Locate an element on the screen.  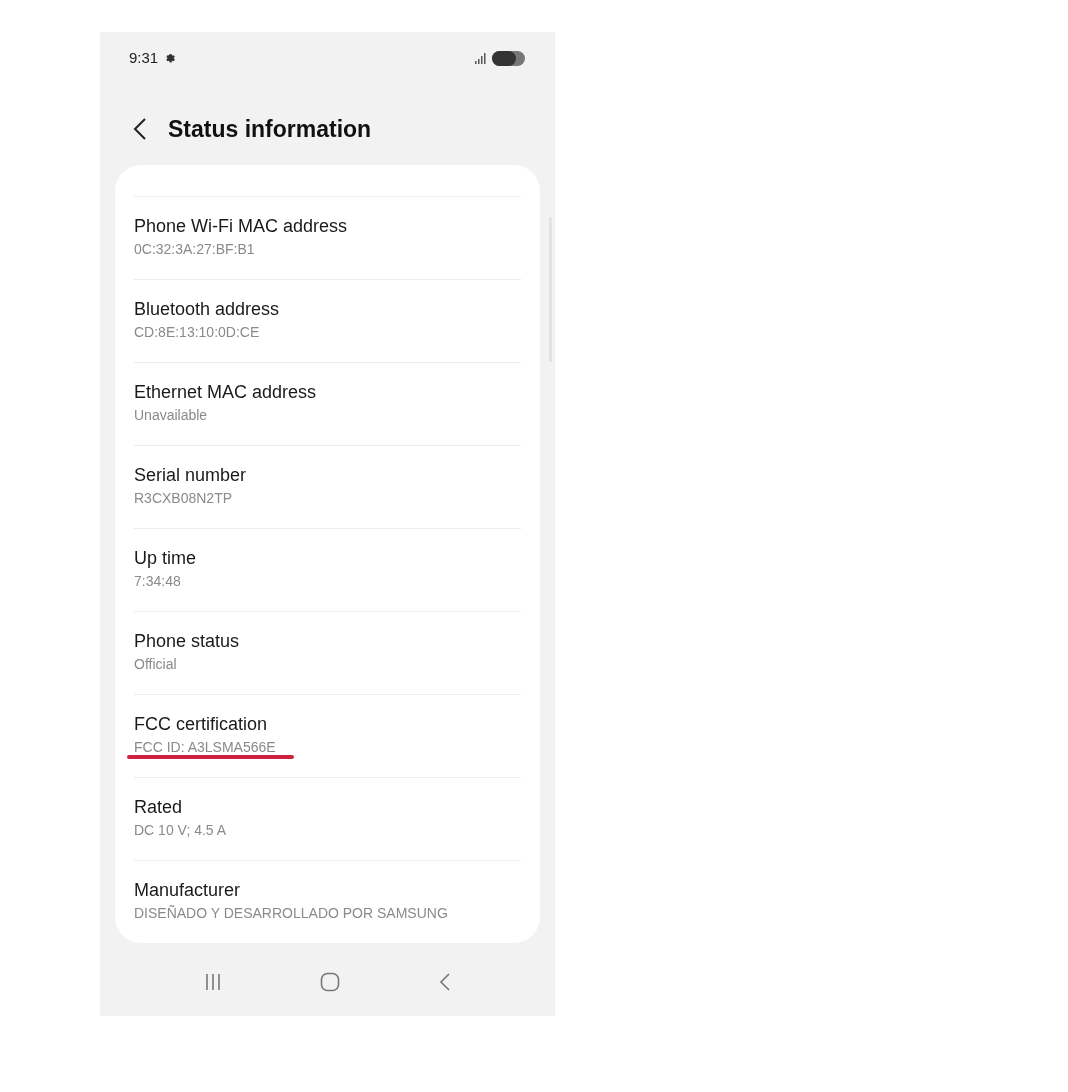
list-item: Phone Wi-Fi MAC address 0C:32:3A:27:BF:B1 is located at coordinates (327, 237).